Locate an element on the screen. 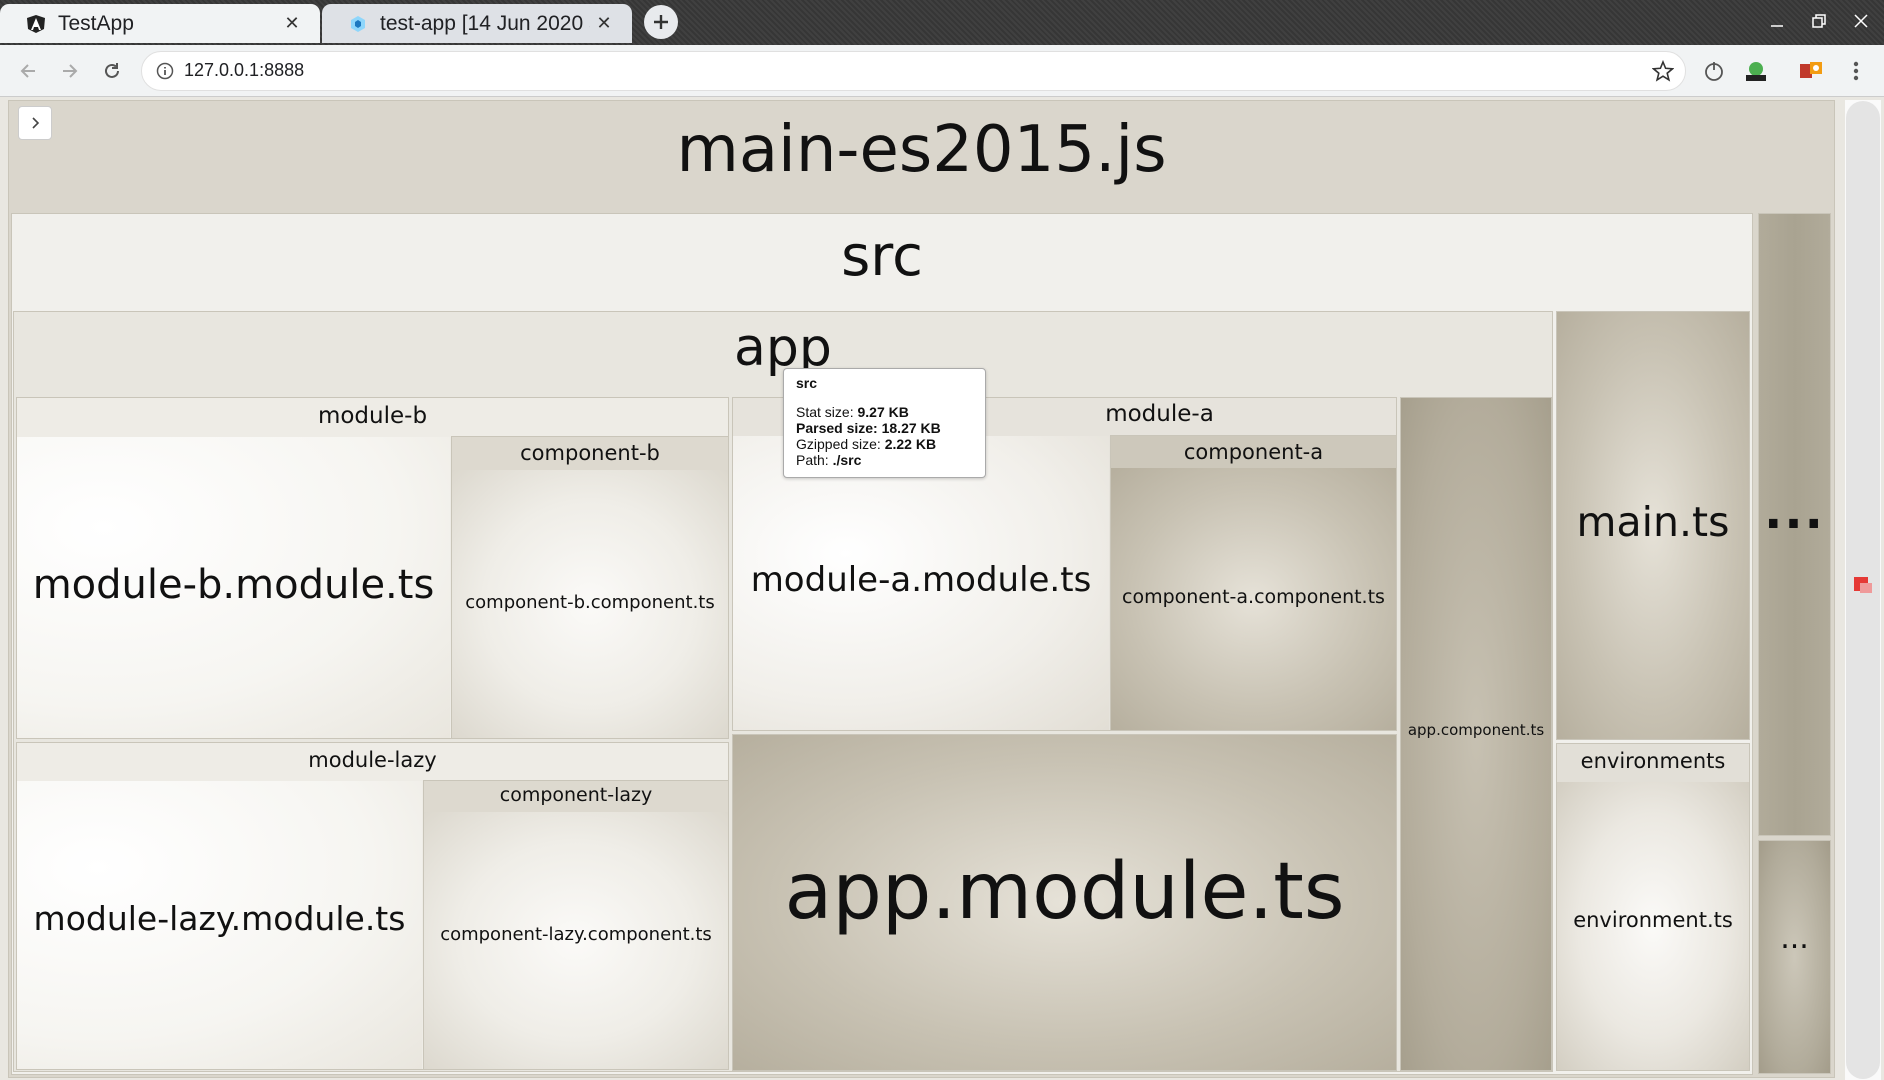 This screenshot has height=1080, width=1884. node-label: main-es2015.js is located at coordinates (921, 150).